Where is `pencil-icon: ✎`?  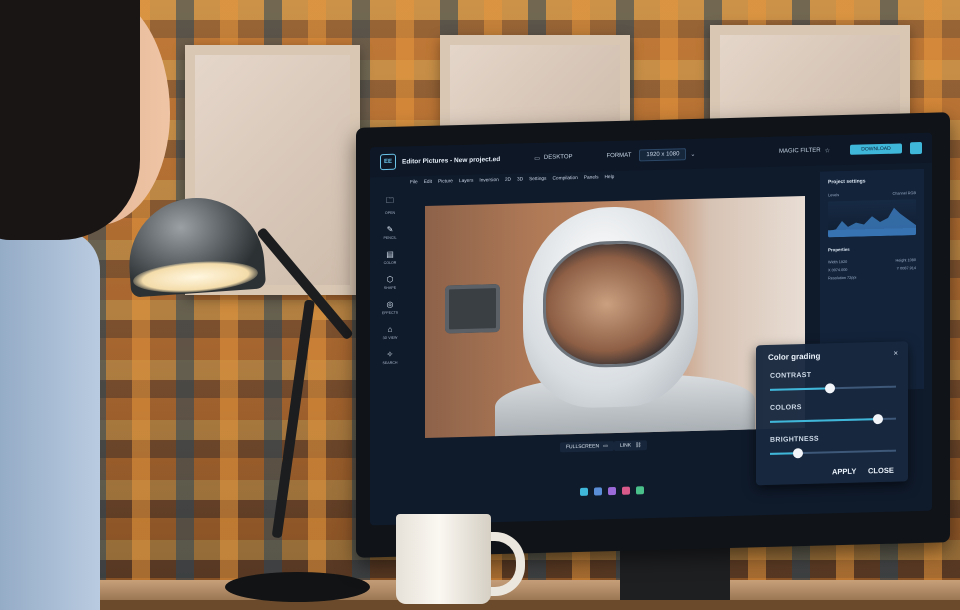
pencil-icon: ✎ is located at coordinates (390, 229).